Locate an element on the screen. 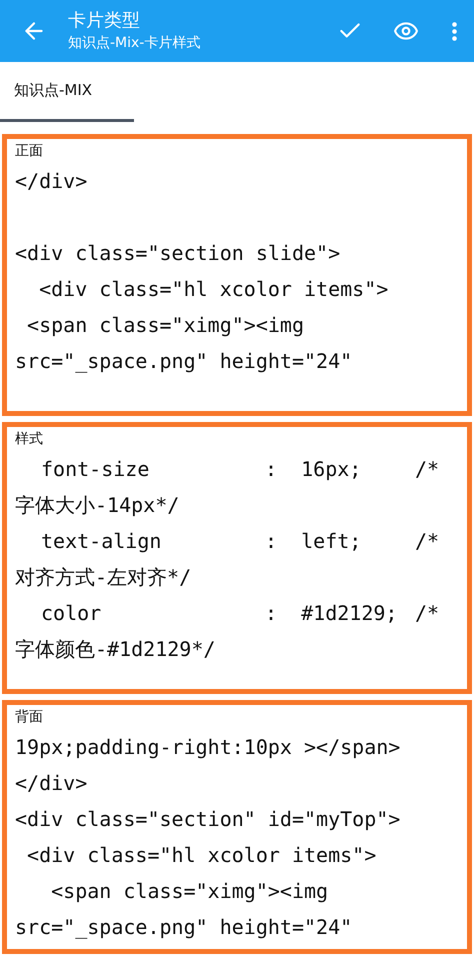 The width and height of the screenshot is (474, 979). section-label: 正面 is located at coordinates (29, 151).